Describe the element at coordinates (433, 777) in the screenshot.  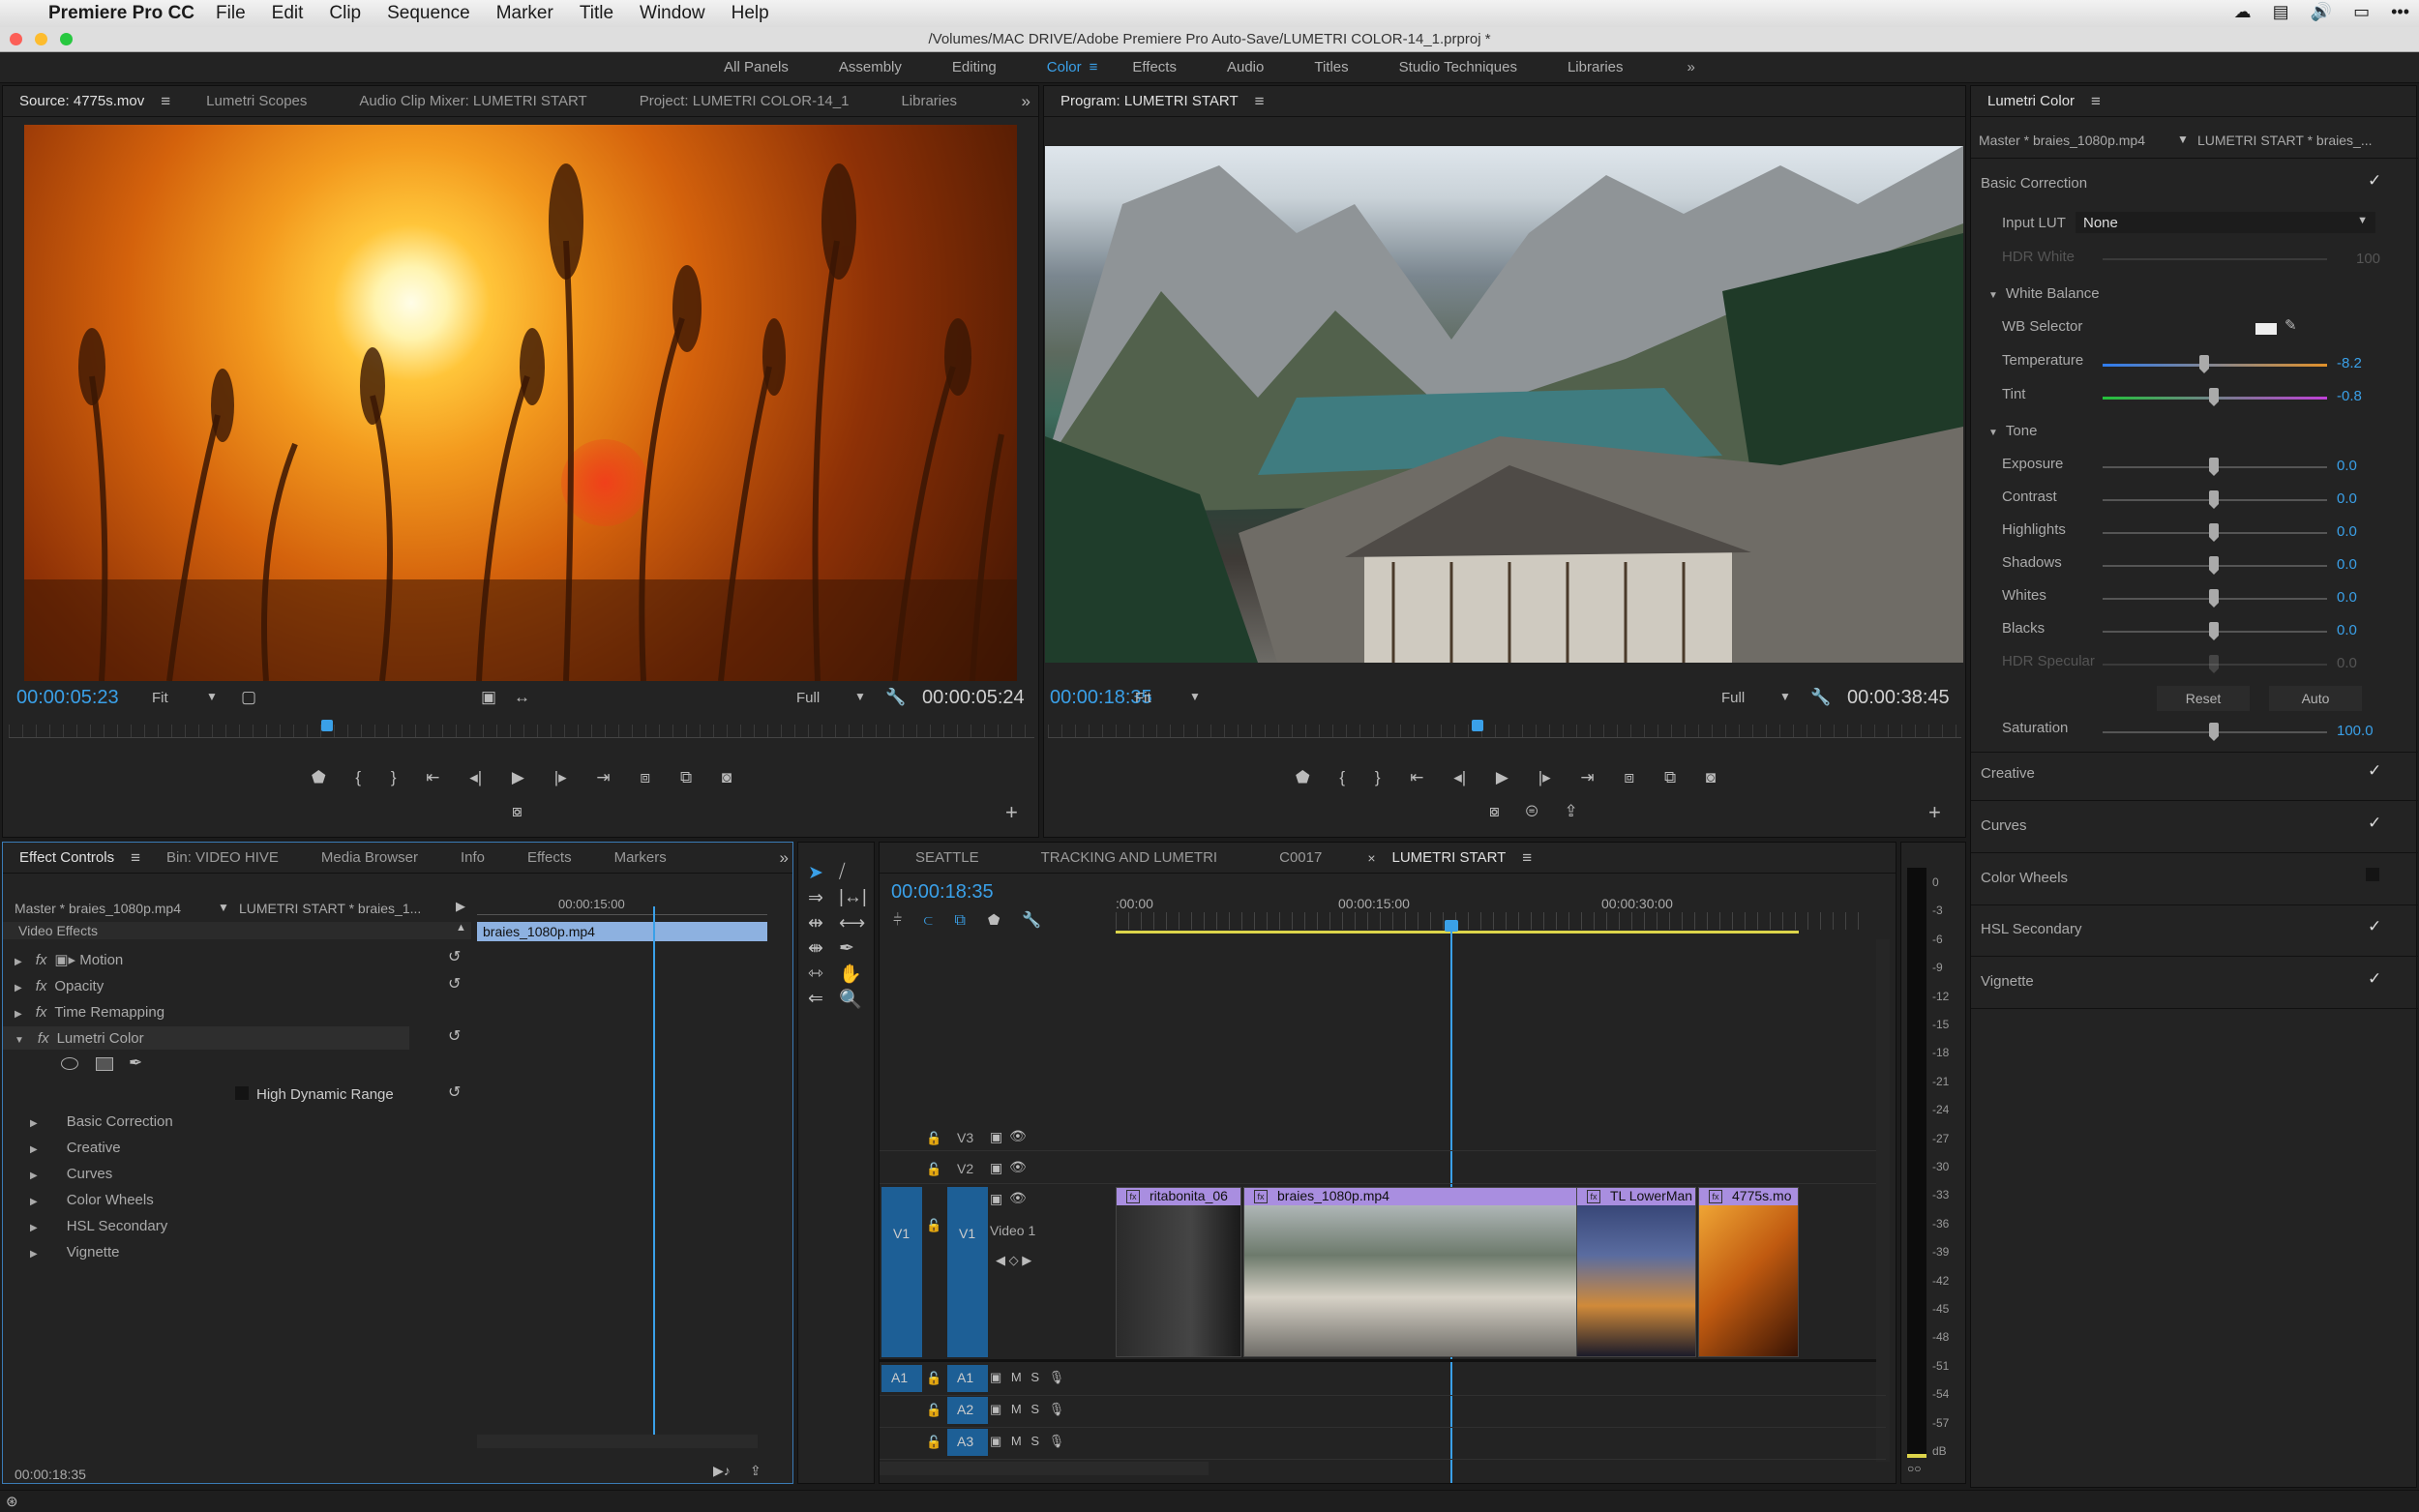
I see `go-to-in-icon: ⇤` at that location.